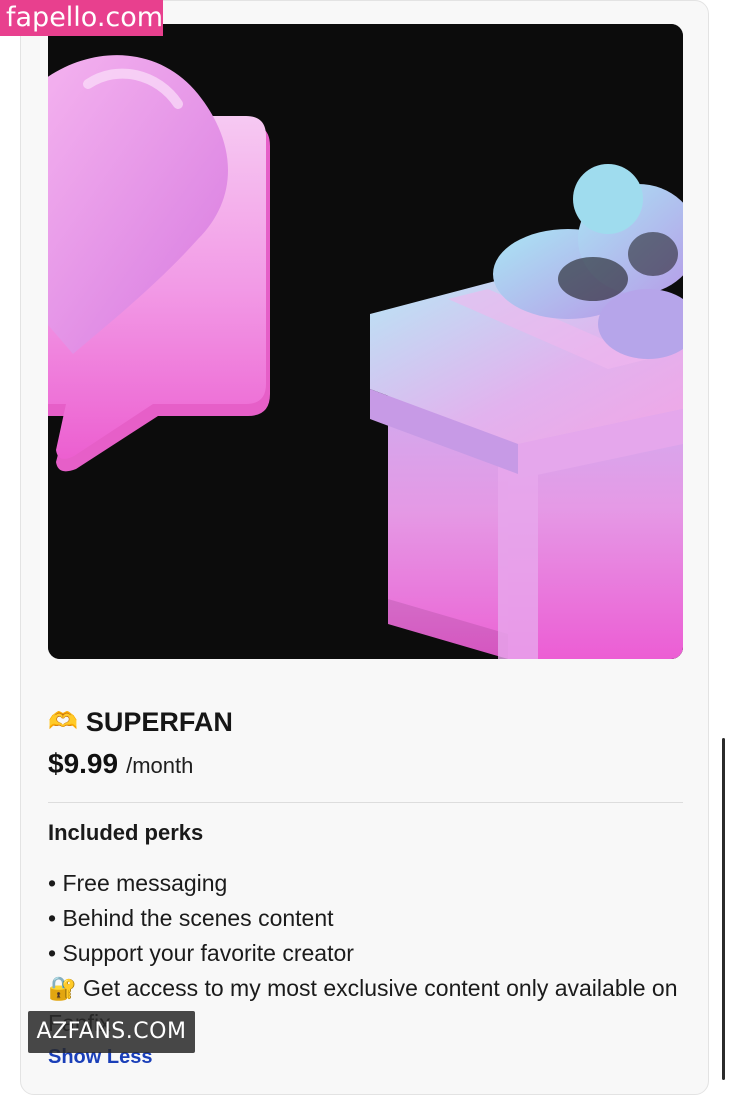 Image resolution: width=731 pixels, height=1095 pixels. Describe the element at coordinates (81, 18) in the screenshot. I see `watermark-top: fapello.com` at that location.